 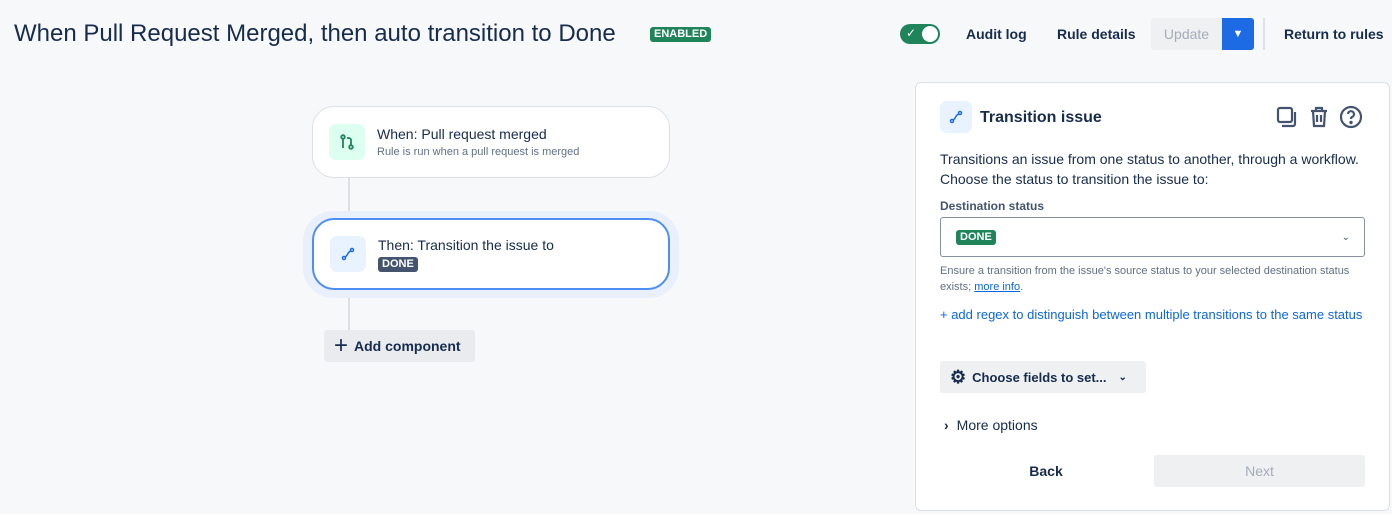 I want to click on check-icon: ✓, so click(x=911, y=33).